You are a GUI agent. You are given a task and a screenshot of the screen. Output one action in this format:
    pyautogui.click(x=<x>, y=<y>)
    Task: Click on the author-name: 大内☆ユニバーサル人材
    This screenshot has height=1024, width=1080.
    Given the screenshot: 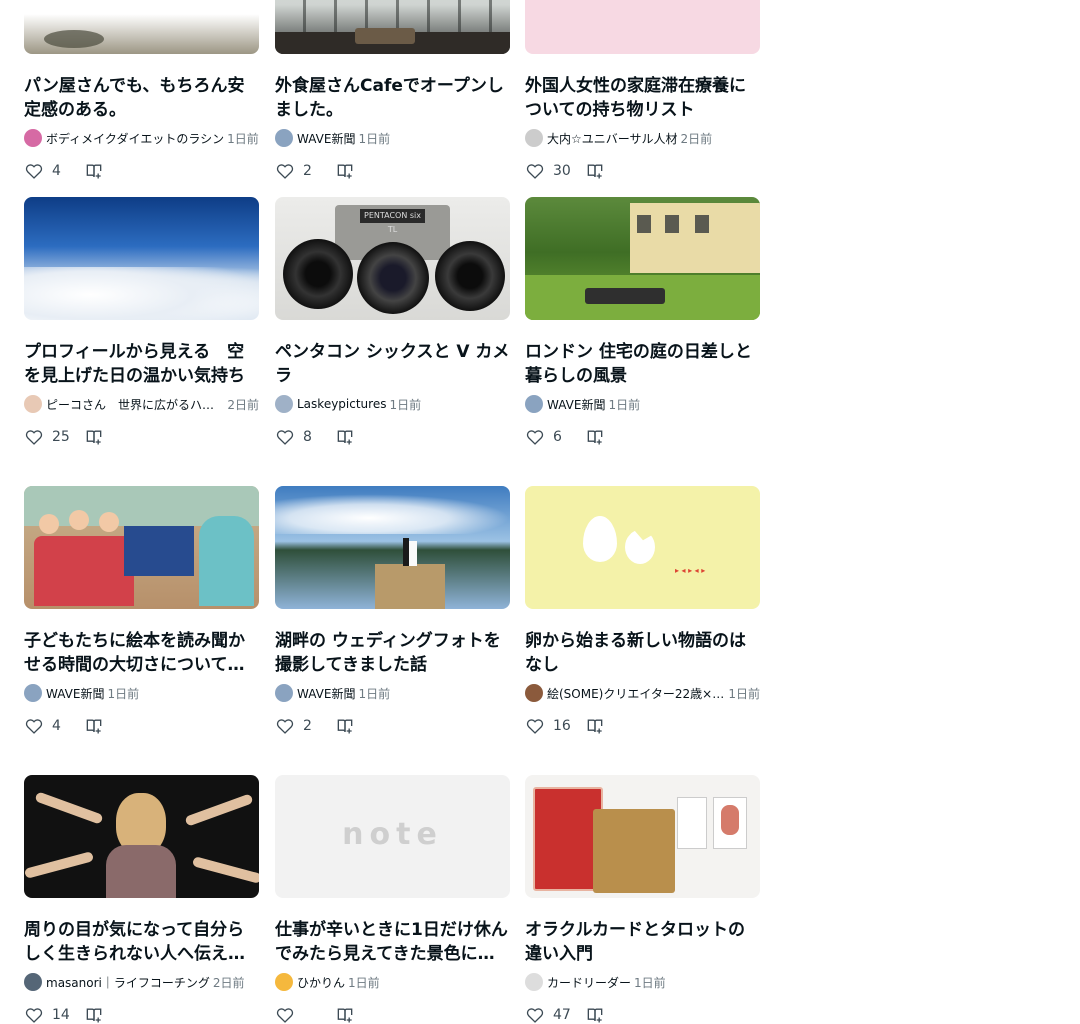 What is the action you would take?
    pyautogui.click(x=612, y=138)
    